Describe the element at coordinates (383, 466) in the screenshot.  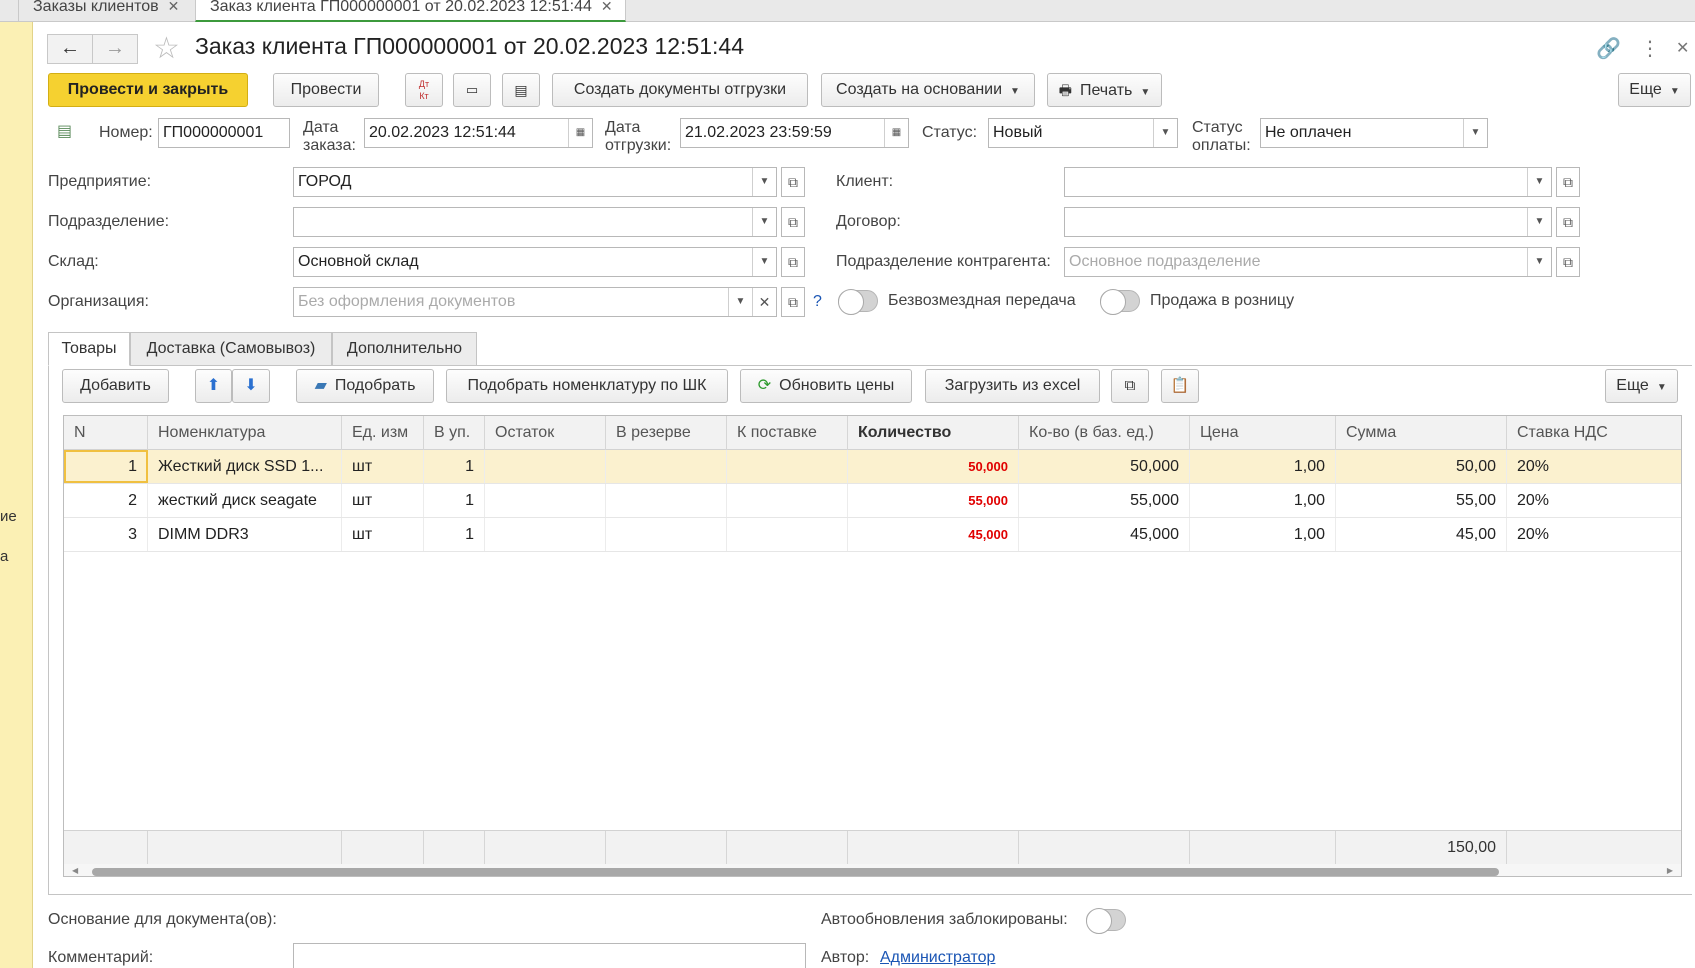
I see `cell-unit: шт` at that location.